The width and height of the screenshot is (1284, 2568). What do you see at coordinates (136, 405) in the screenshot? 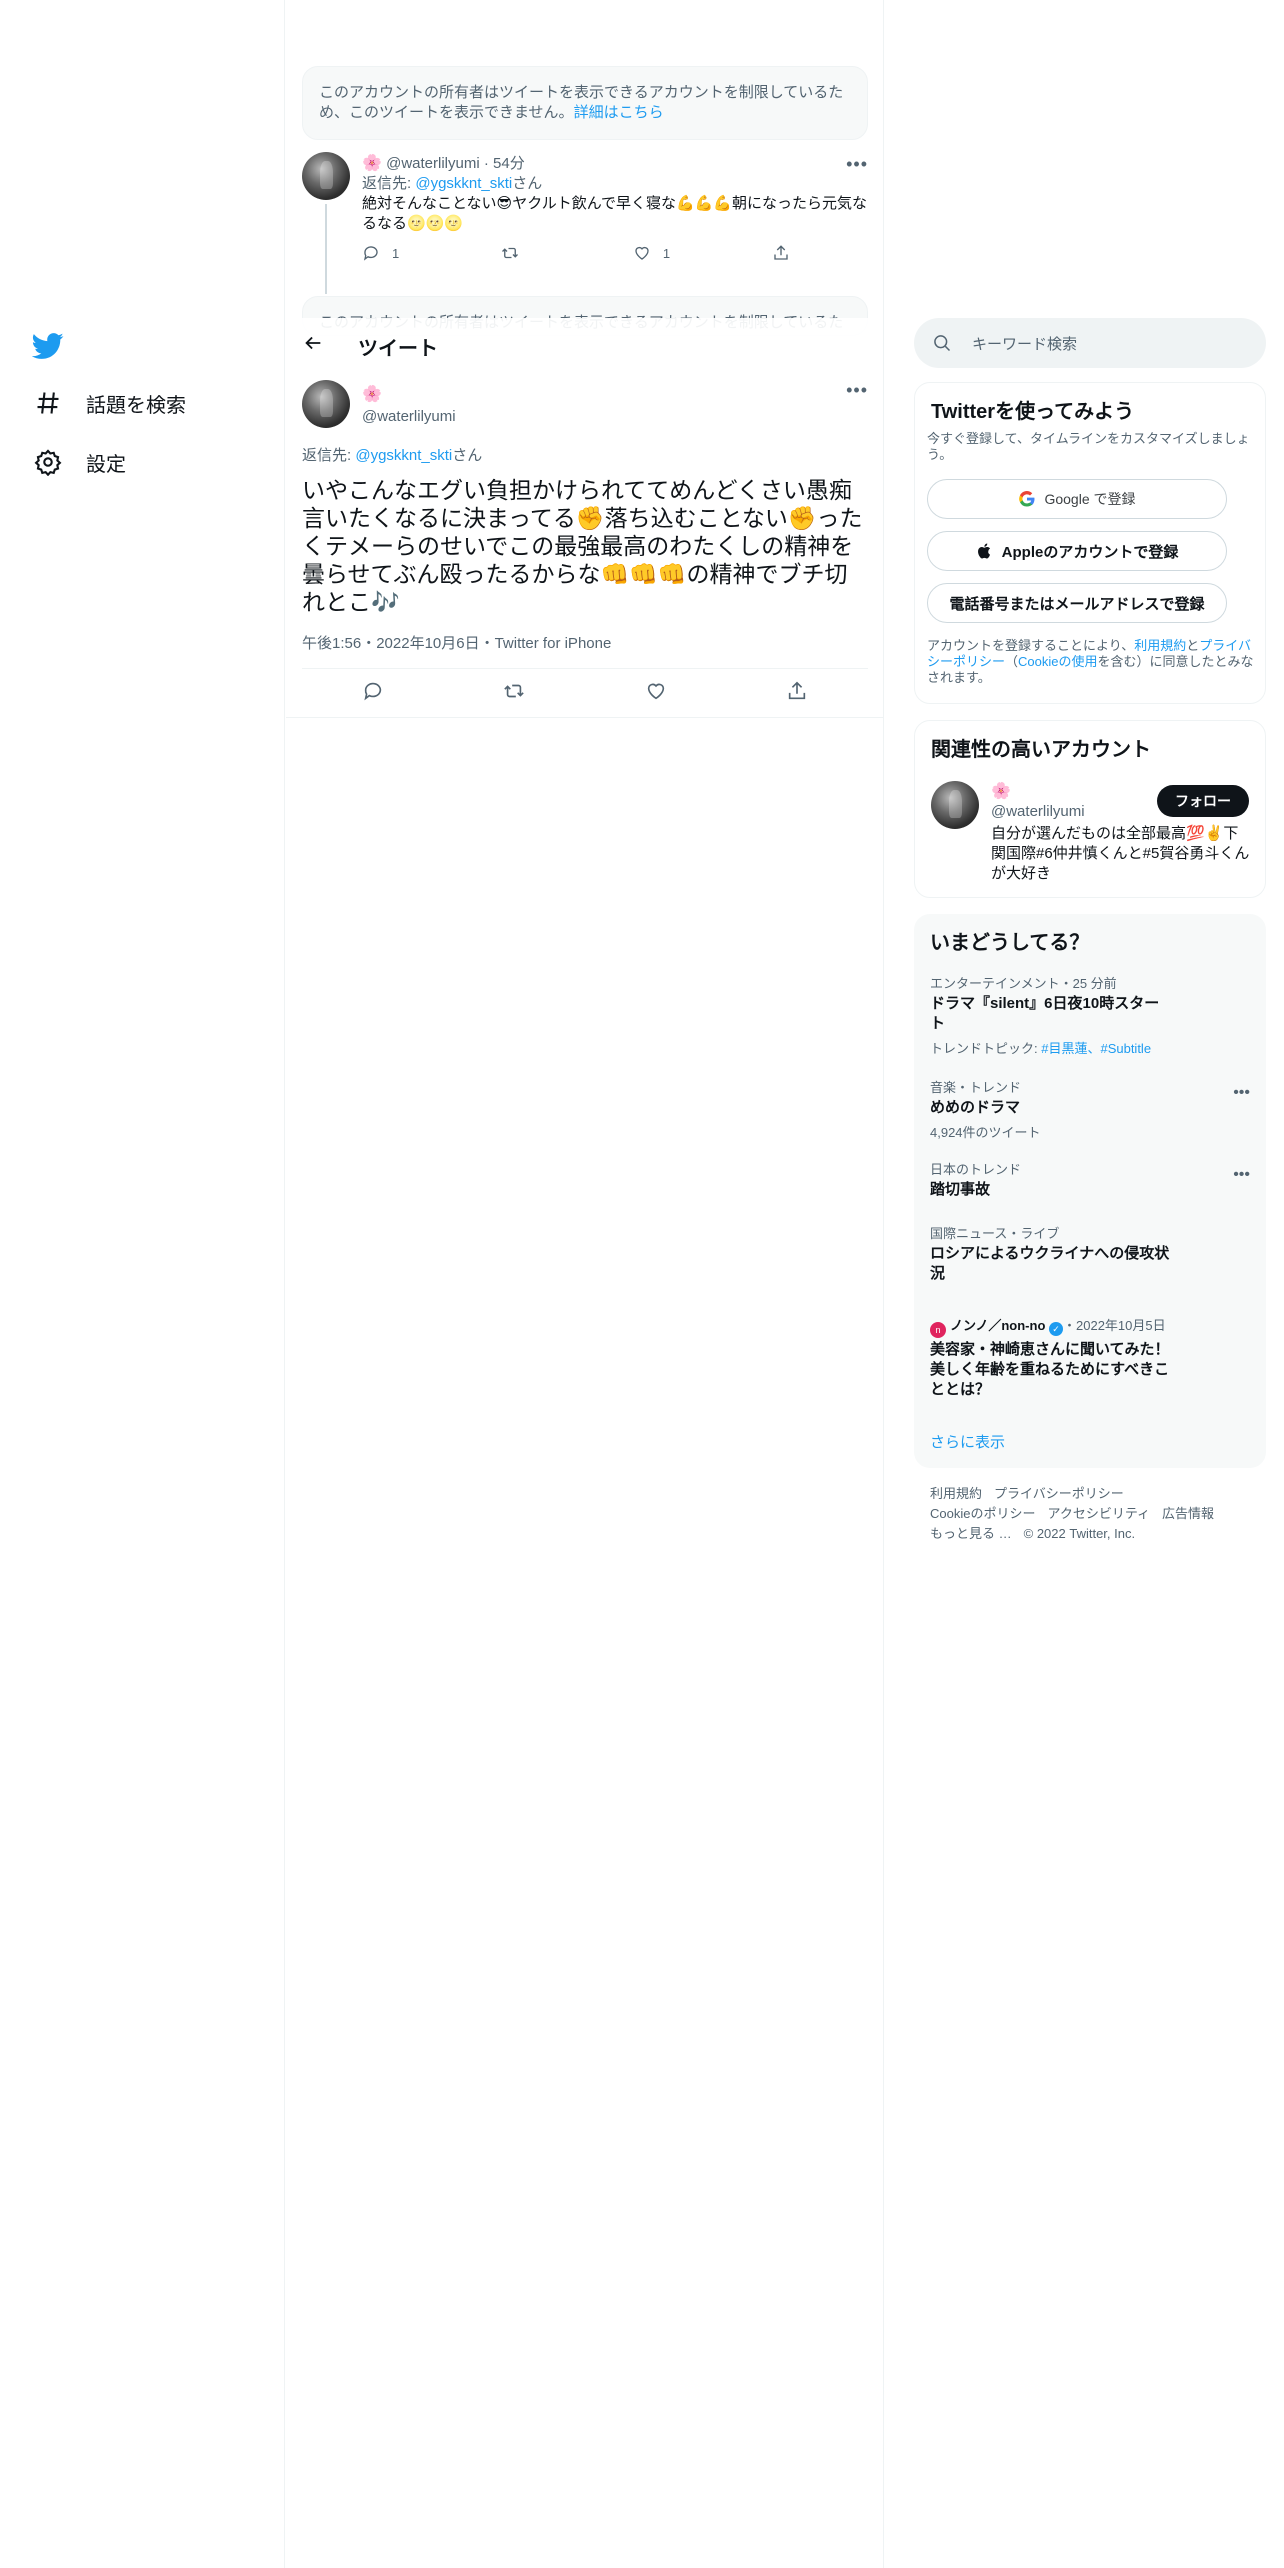
I see `nav-explore-label: 話題を検索` at bounding box center [136, 405].